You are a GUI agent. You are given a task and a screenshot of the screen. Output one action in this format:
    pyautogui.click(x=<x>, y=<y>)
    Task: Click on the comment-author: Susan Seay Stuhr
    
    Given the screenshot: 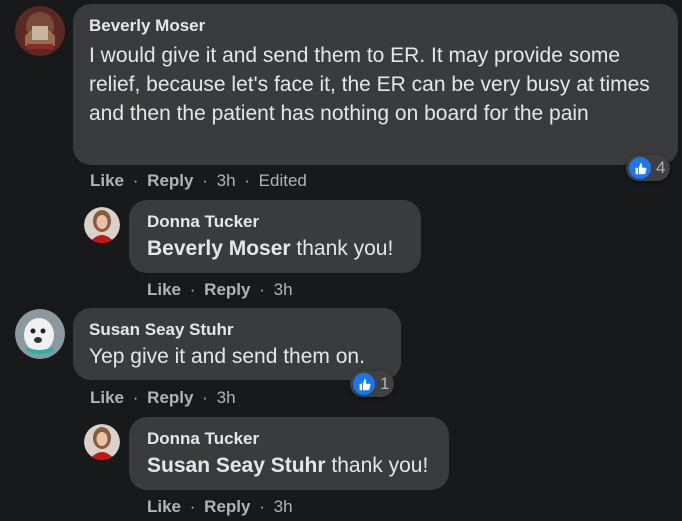 What is the action you would take?
    pyautogui.click(x=237, y=330)
    